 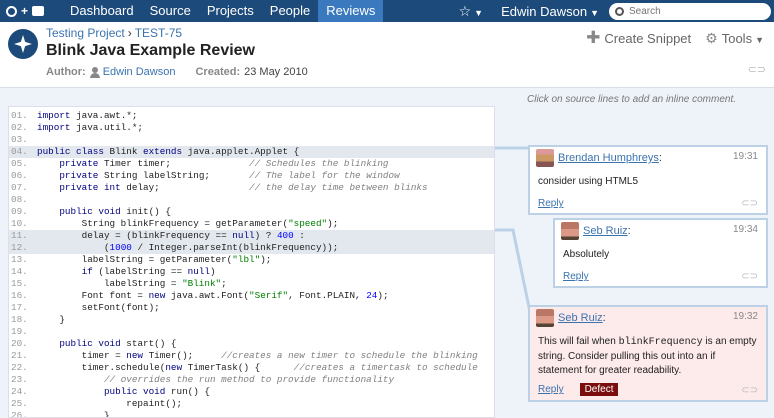 I want to click on nav-reviews: Reviews, so click(x=351, y=11).